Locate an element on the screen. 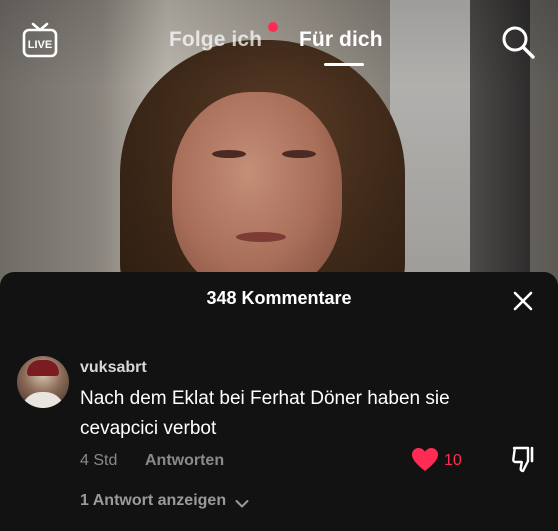 Image resolution: width=558 pixels, height=531 pixels. comment-username: vuksabrt is located at coordinates (113, 368).